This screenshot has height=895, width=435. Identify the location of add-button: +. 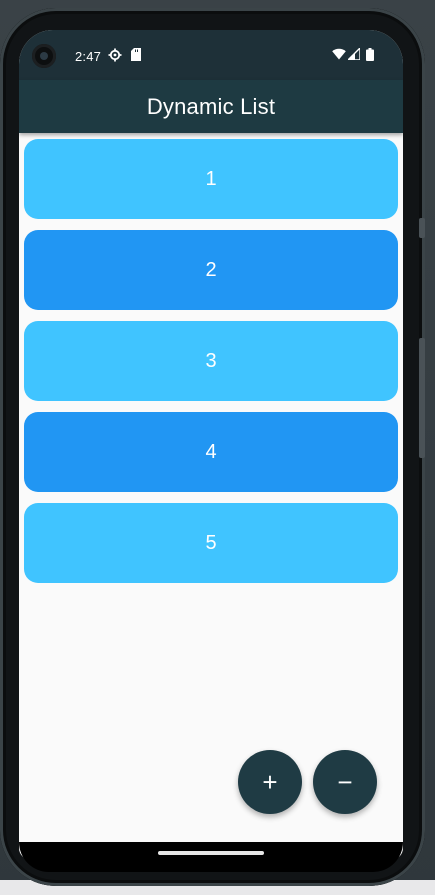
(270, 782).